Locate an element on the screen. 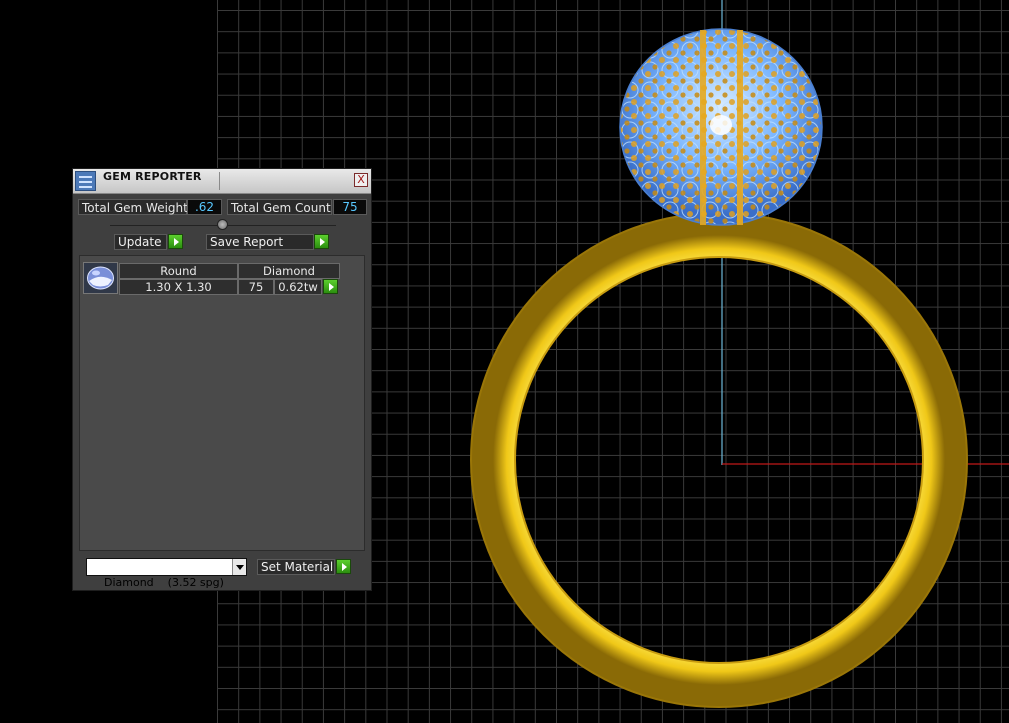 This screenshot has height=723, width=1009. report-app-icon is located at coordinates (85, 181).